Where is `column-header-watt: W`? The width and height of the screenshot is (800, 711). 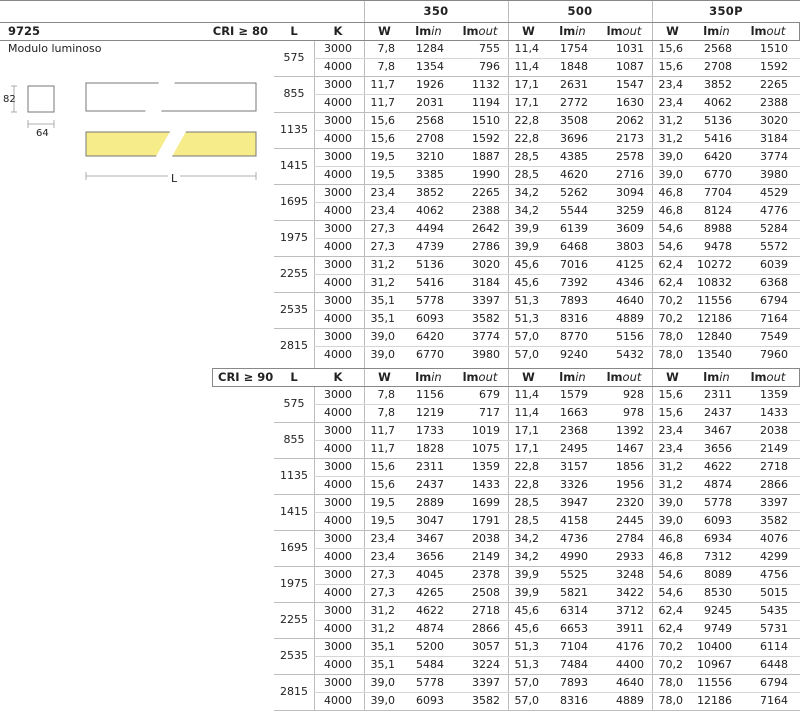 column-header-watt: W is located at coordinates (672, 377).